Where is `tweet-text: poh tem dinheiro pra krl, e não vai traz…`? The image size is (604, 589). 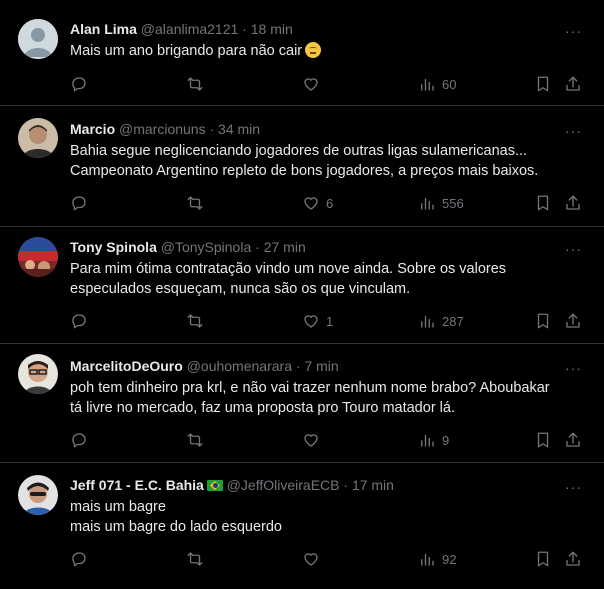
tweet-text: poh tem dinheiro pra krl, e não vai traz… is located at coordinates (325, 398).